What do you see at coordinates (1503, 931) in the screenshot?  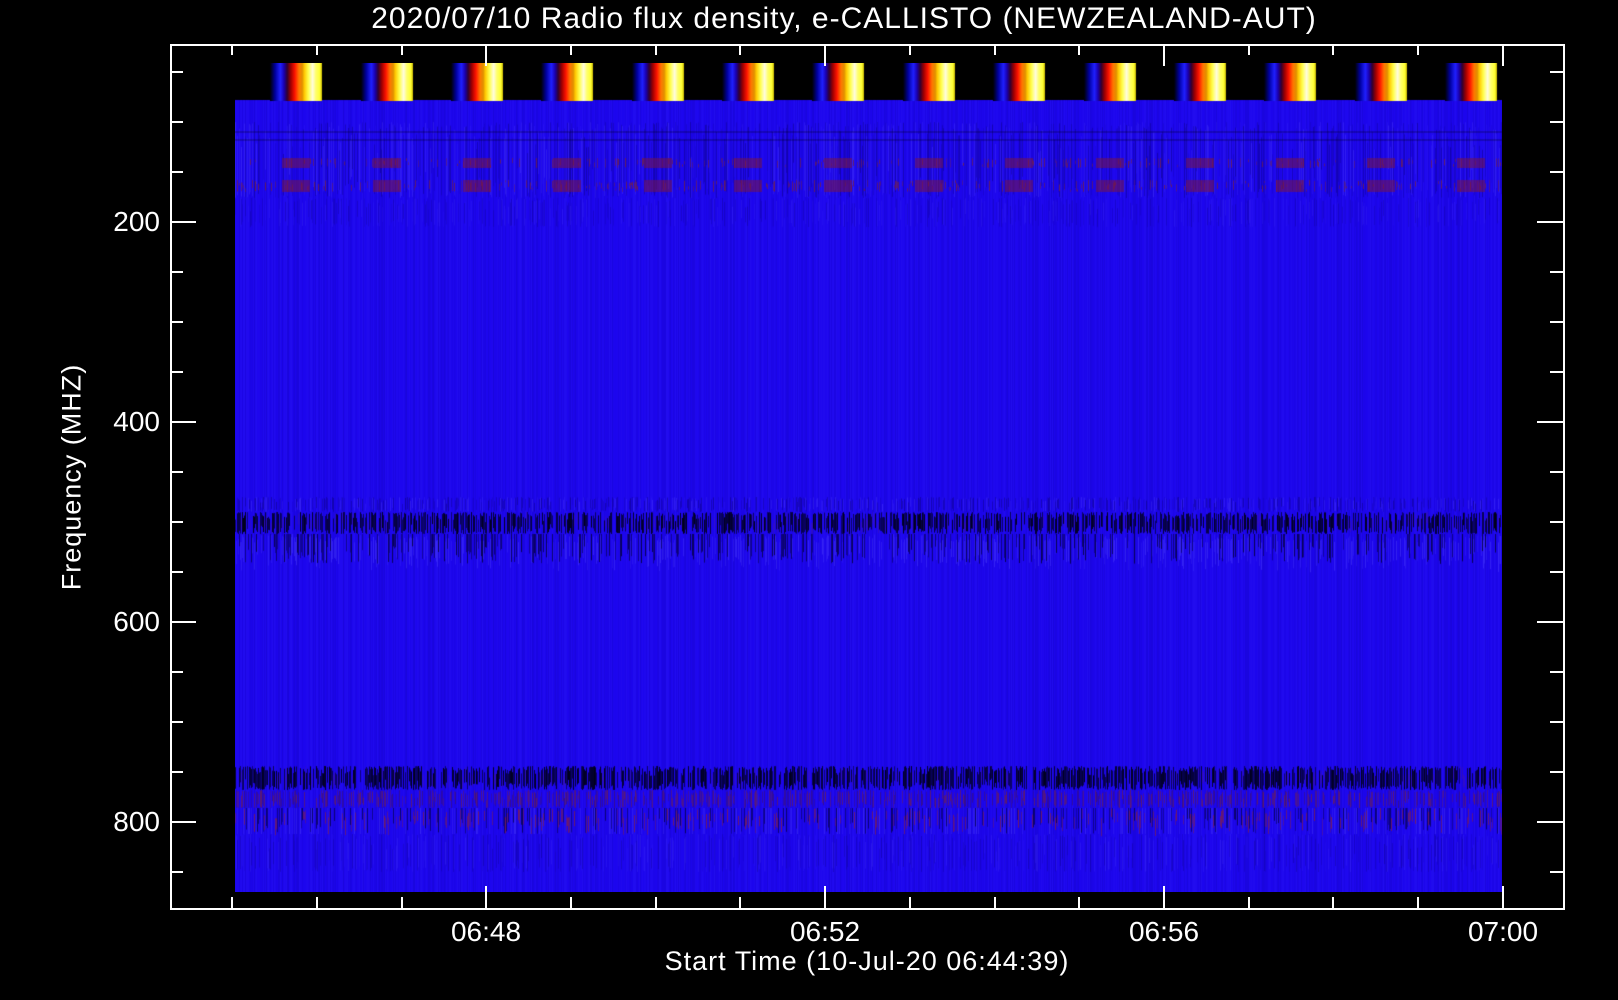 I see `x-tick-label: 07:00` at bounding box center [1503, 931].